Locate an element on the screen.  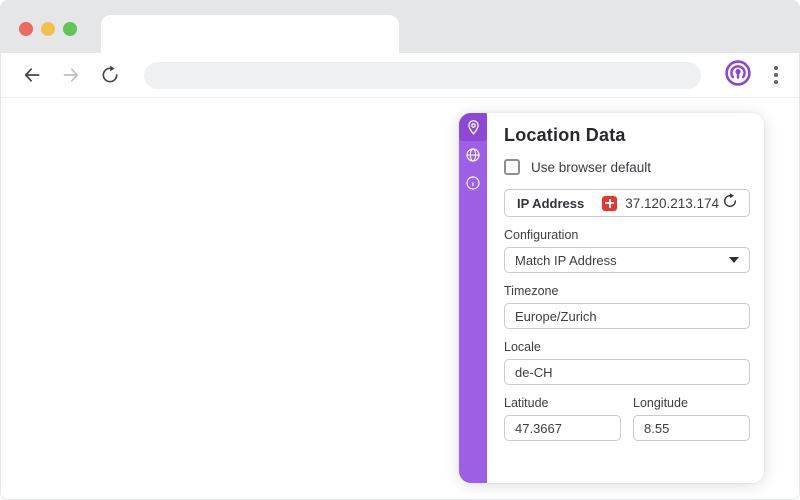
chevron-down-icon is located at coordinates (734, 260).